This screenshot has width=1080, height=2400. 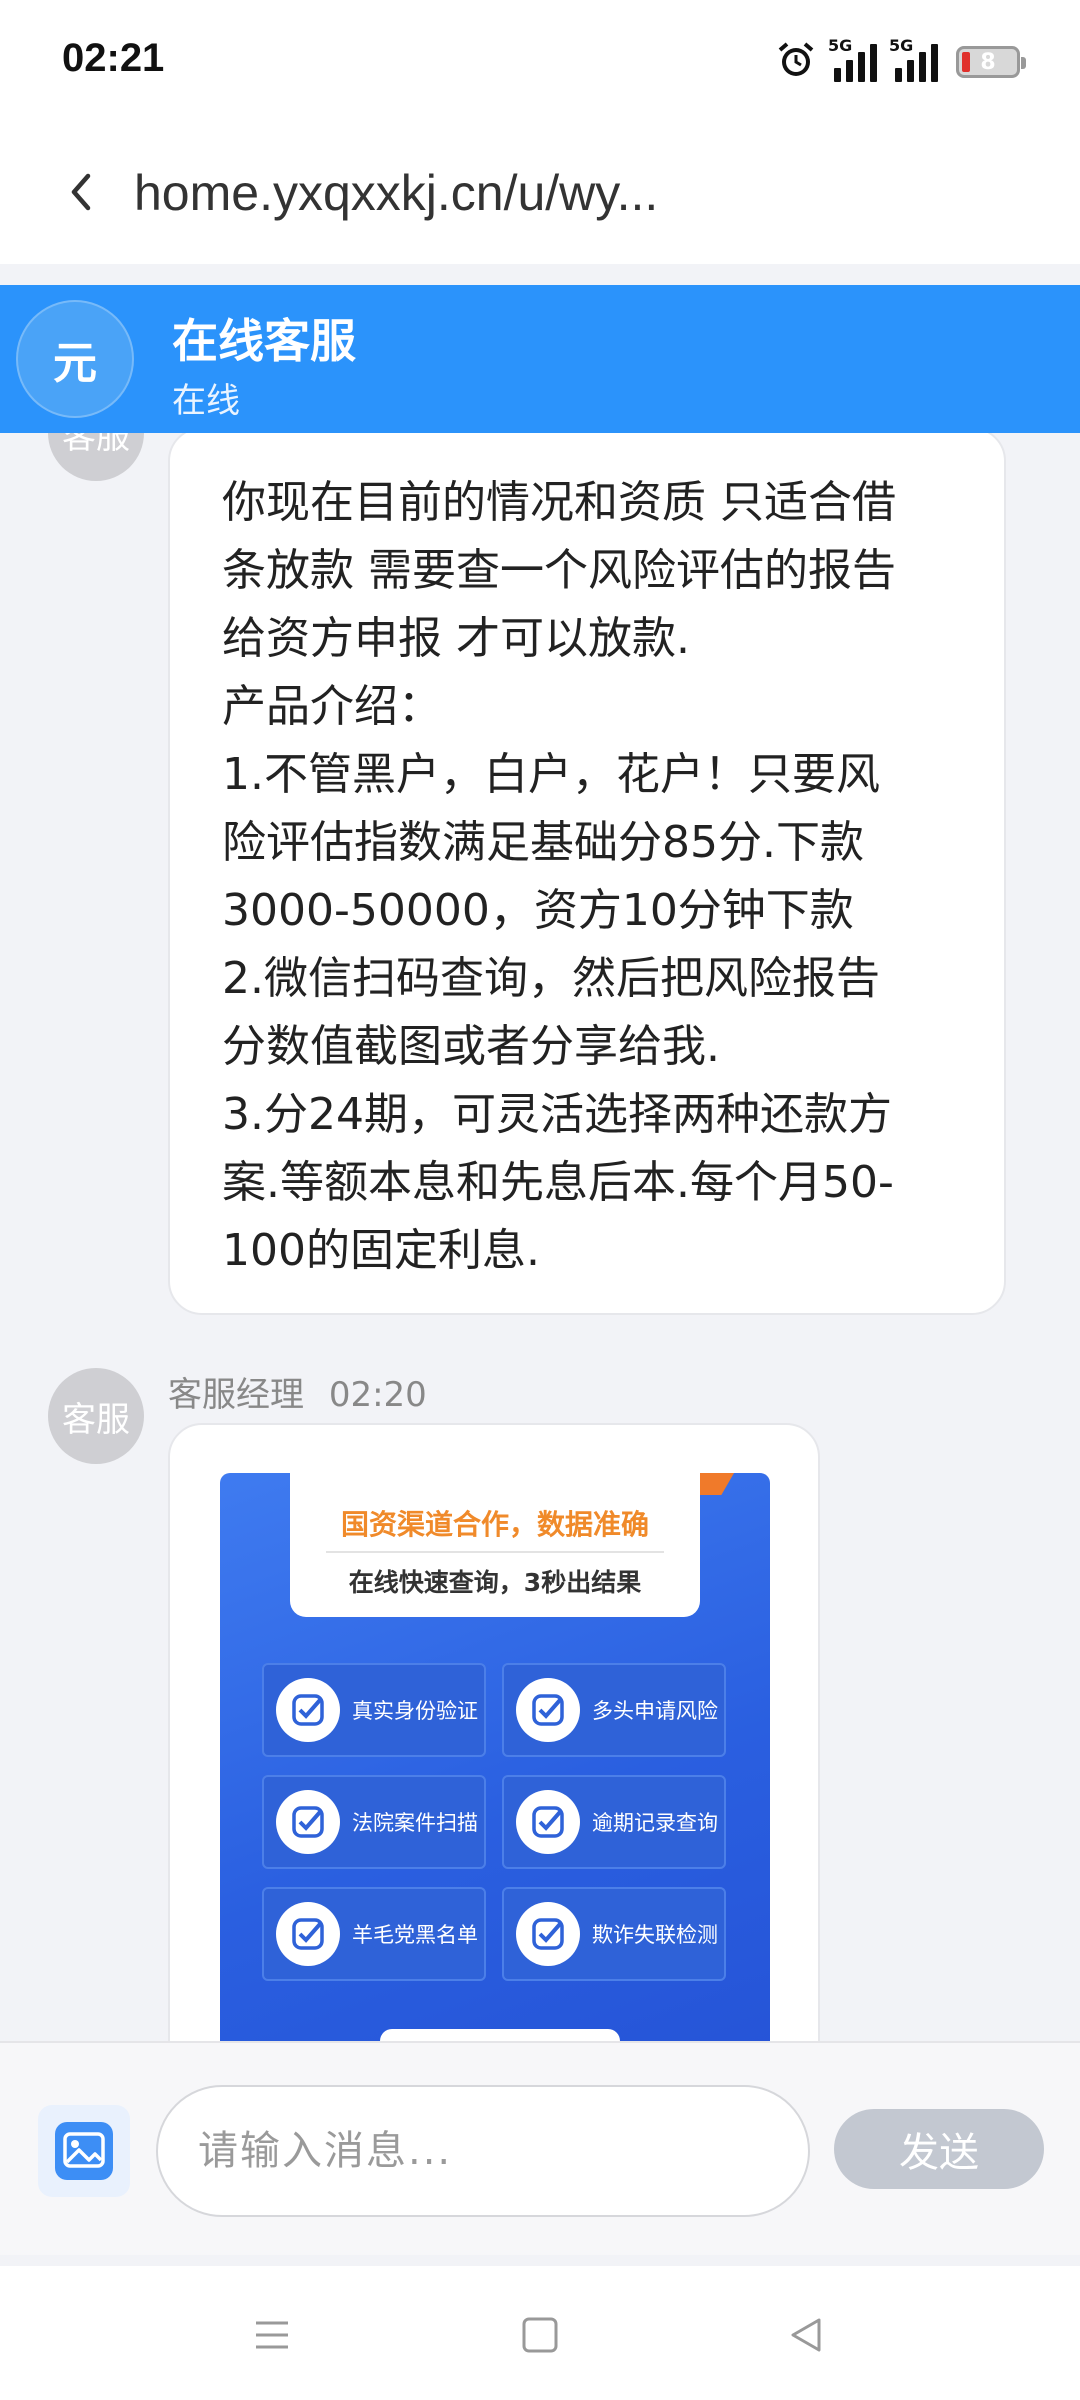 I want to click on battery-icon: 8, so click(x=991, y=62).